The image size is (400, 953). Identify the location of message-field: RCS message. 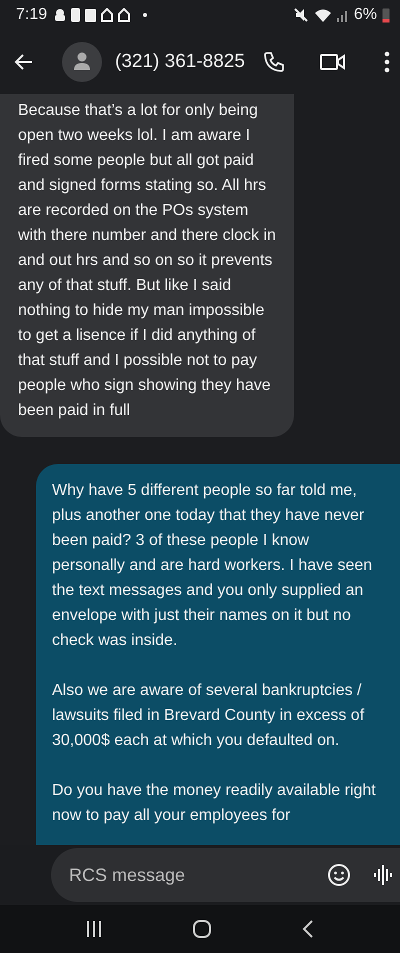
(225, 875).